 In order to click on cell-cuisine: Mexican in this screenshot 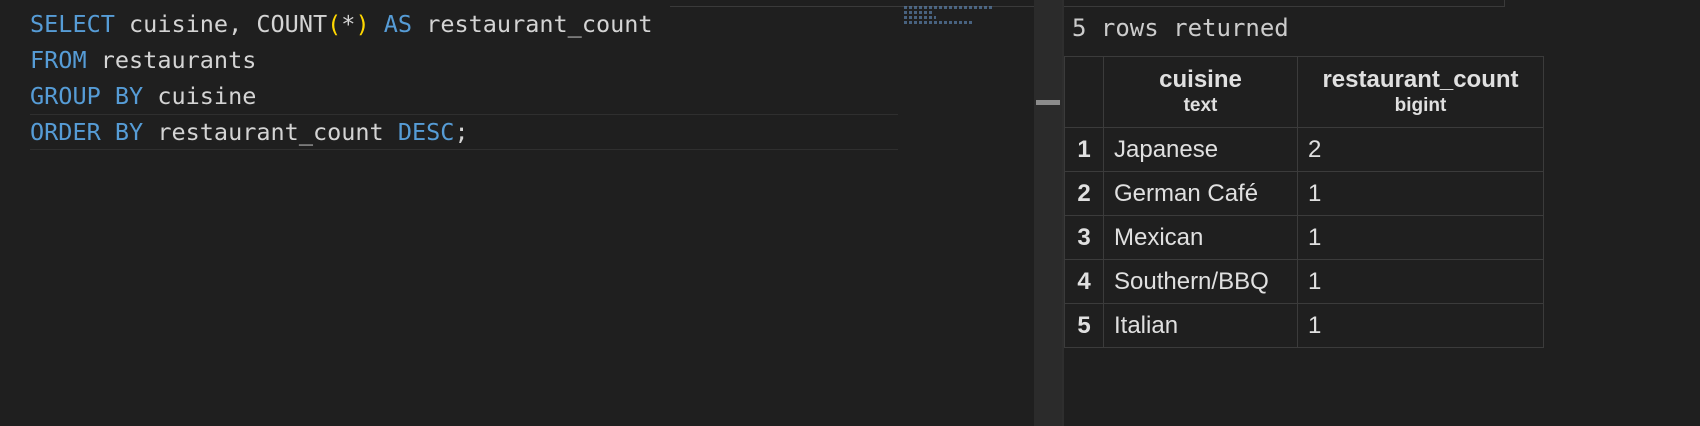, I will do `click(1200, 237)`.